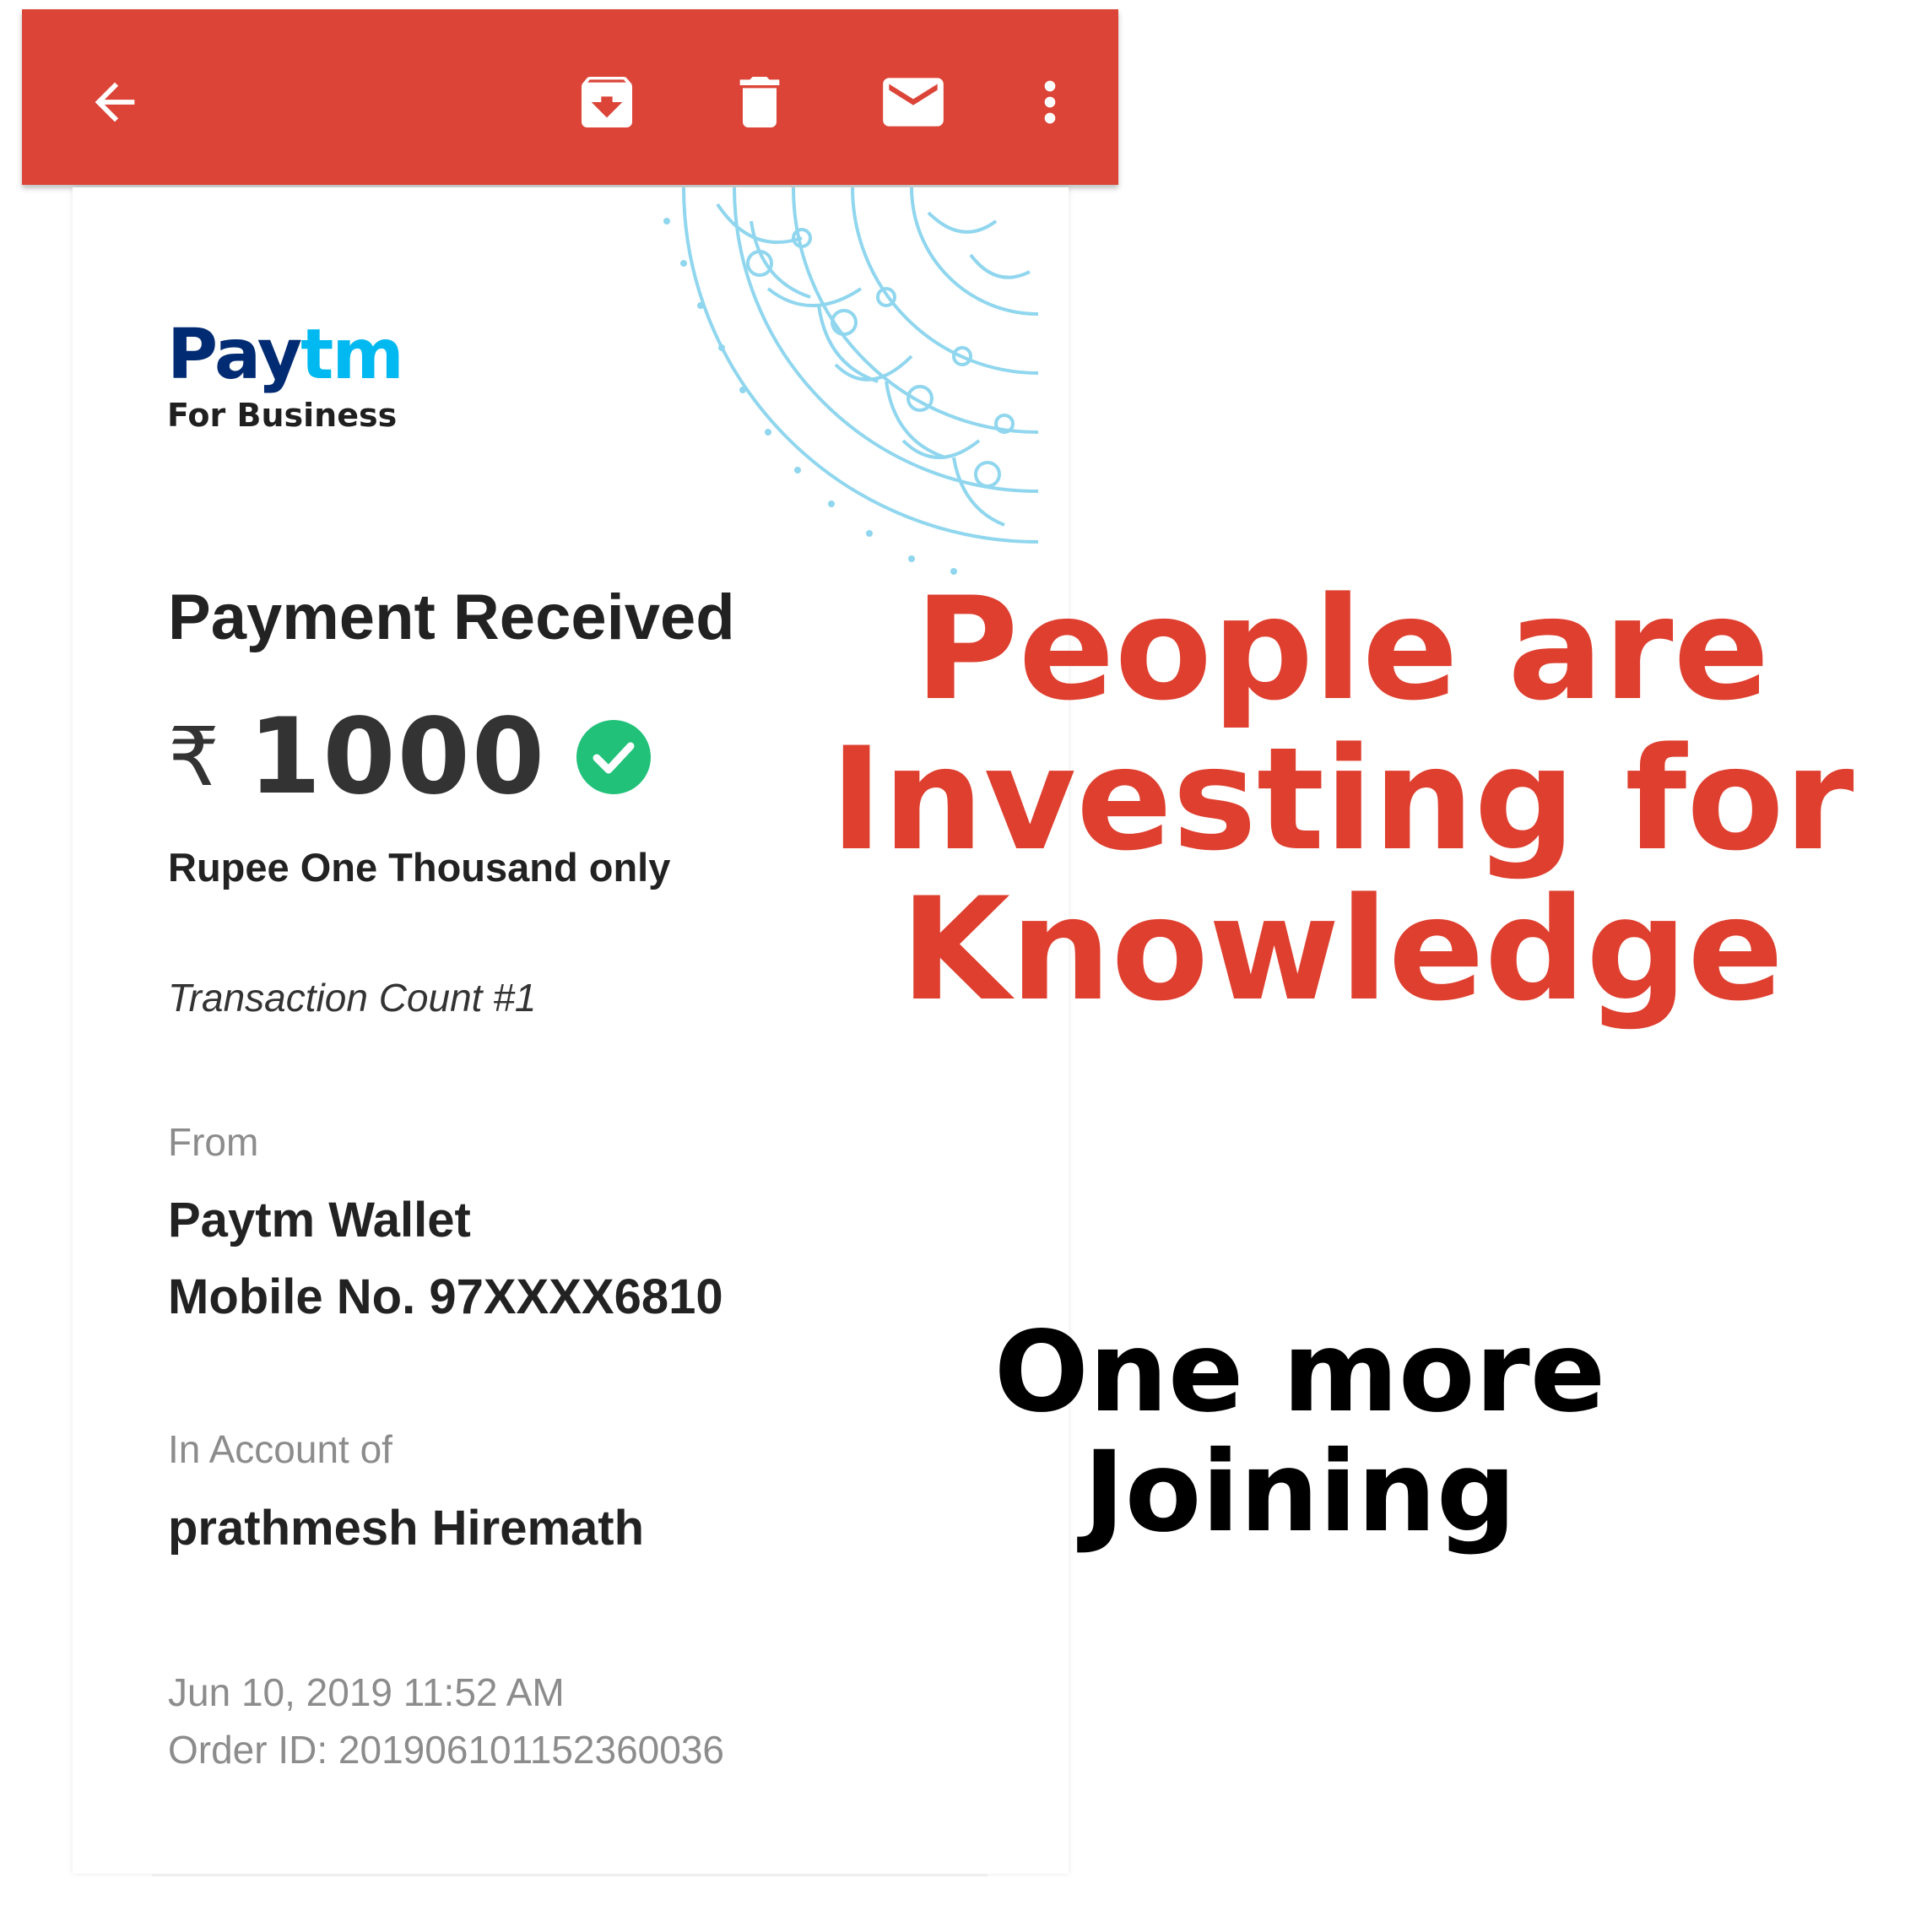 This screenshot has height=1932, width=1932. What do you see at coordinates (451, 617) in the screenshot?
I see `payment-title: Payment Received` at bounding box center [451, 617].